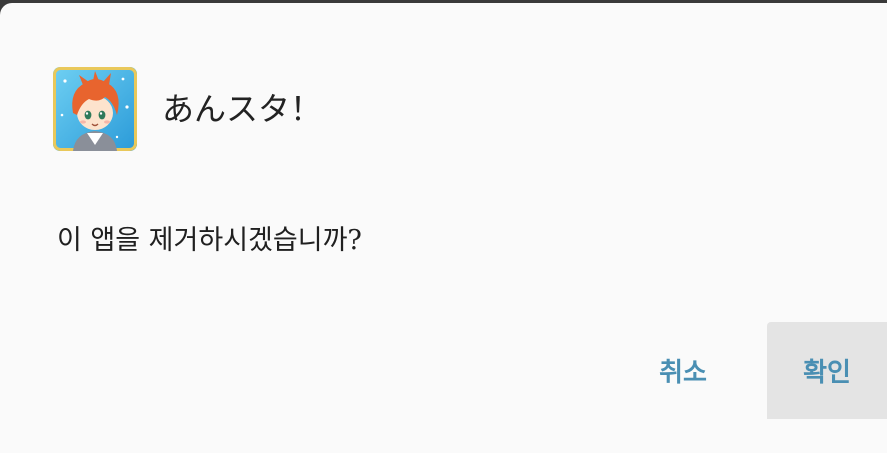 This screenshot has width=887, height=453. What do you see at coordinates (209, 240) in the screenshot?
I see `uninstall-confirmation-message: 이 앱을 제거하시겠습니까?` at bounding box center [209, 240].